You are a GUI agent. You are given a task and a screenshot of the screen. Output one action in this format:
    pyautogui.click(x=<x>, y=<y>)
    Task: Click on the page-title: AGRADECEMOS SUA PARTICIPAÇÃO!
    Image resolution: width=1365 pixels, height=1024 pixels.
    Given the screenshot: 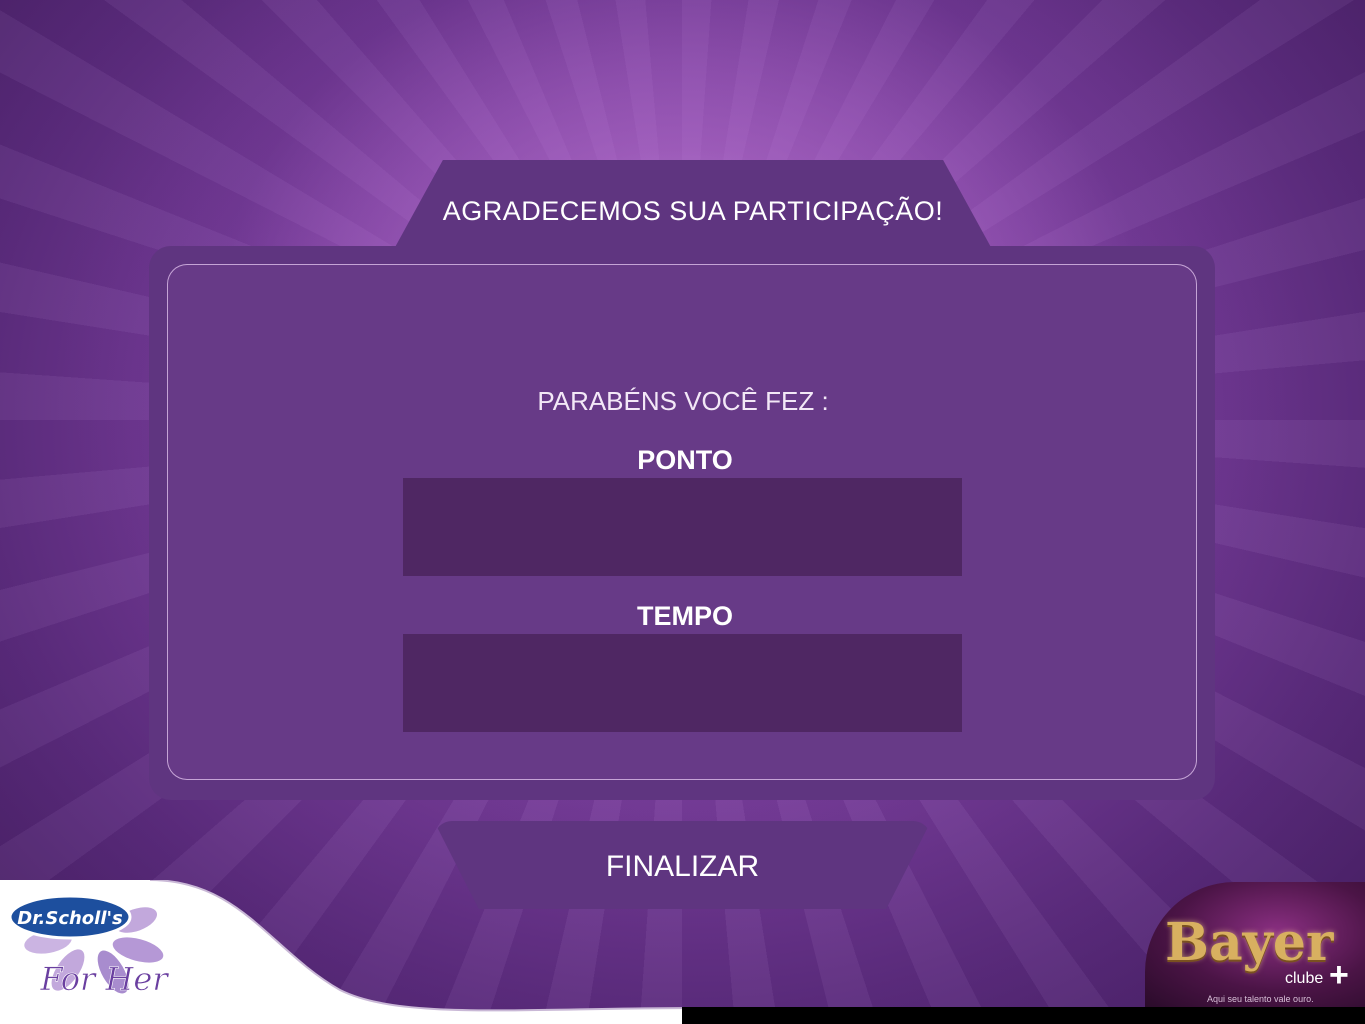 What is the action you would take?
    pyautogui.click(x=693, y=211)
    